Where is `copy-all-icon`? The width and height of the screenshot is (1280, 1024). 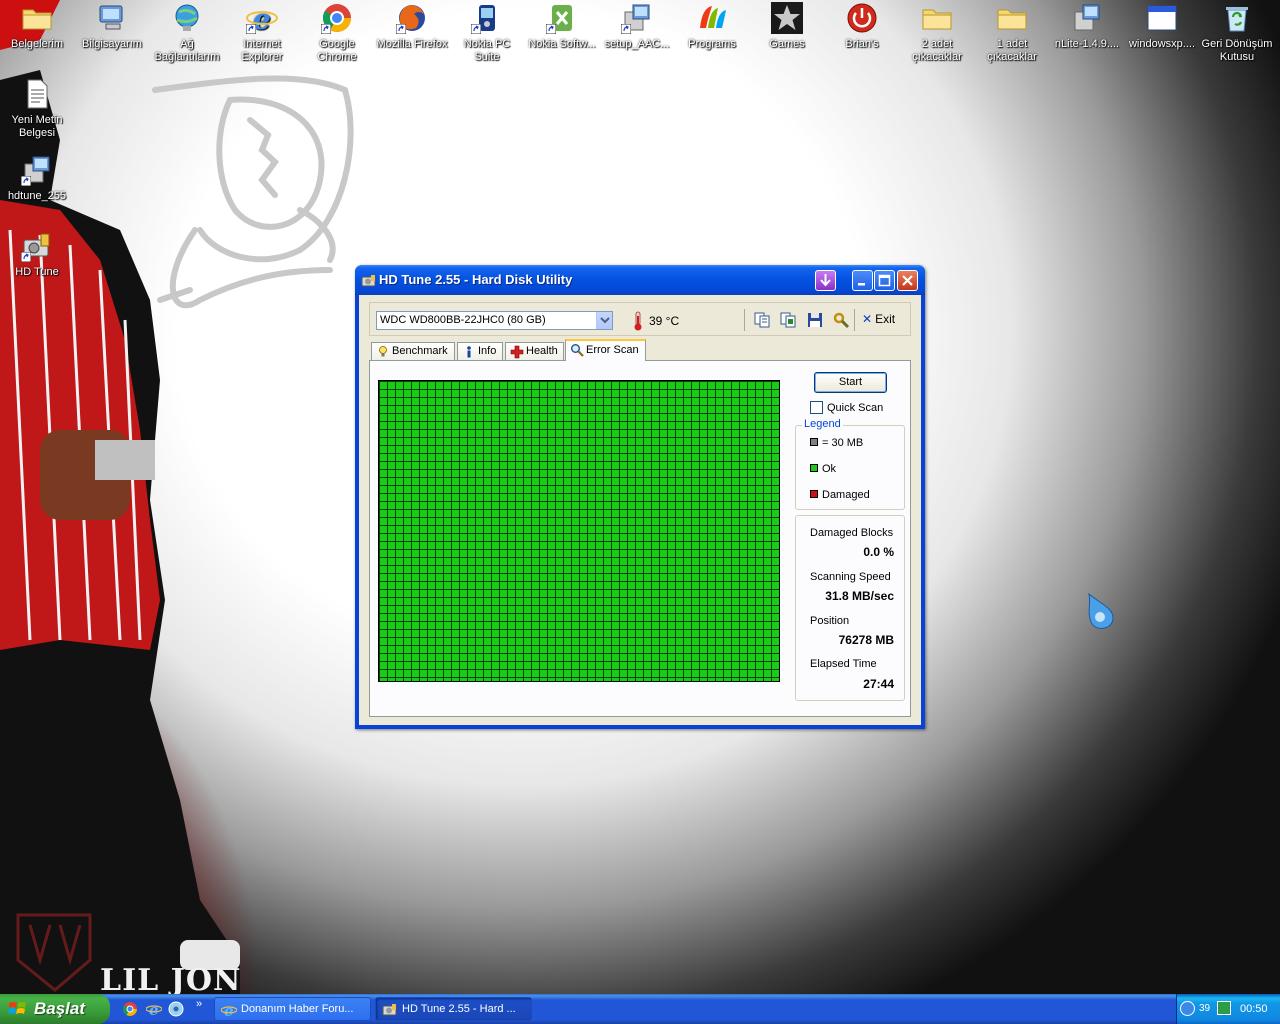
copy-all-icon is located at coordinates (788, 320).